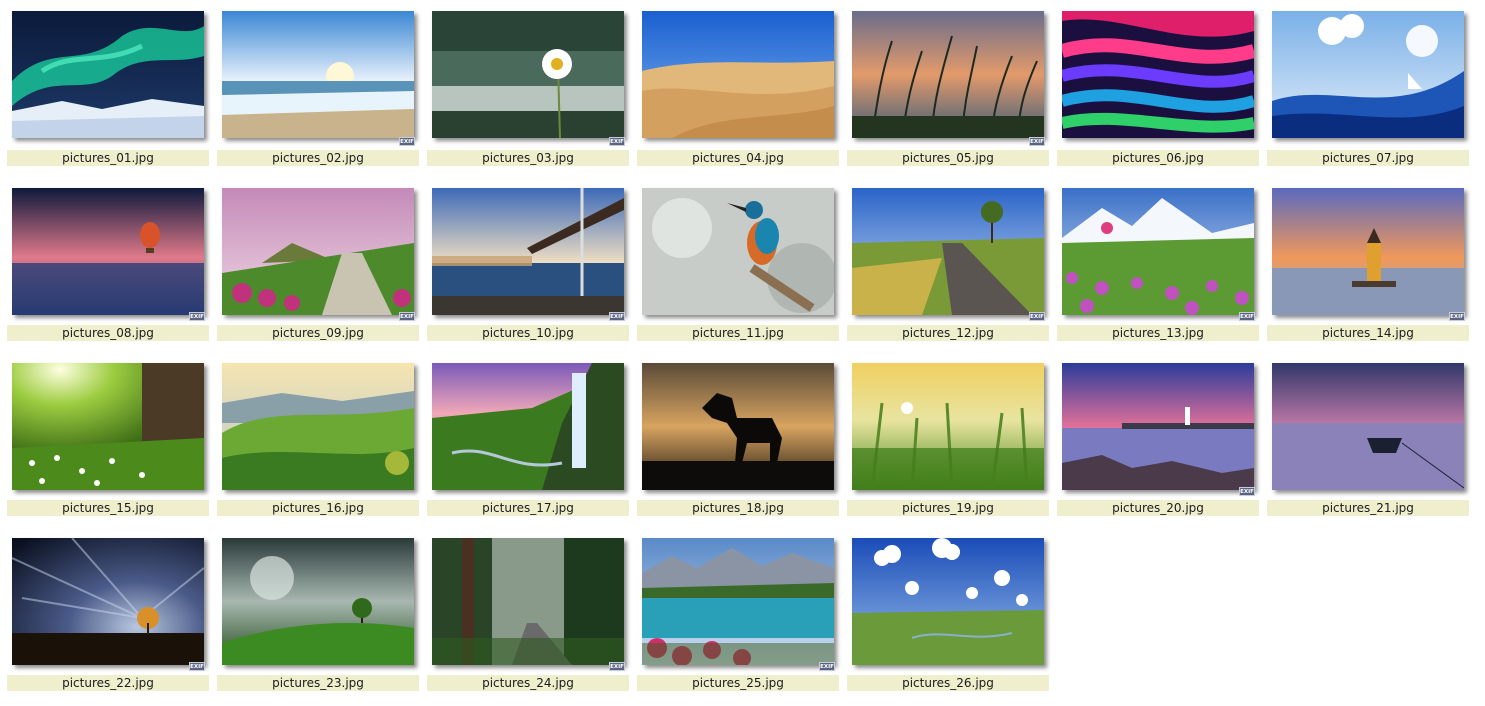 The height and width of the screenshot is (706, 1485). Describe the element at coordinates (1158, 333) in the screenshot. I see `file-name-label: pictures_13.jpg` at that location.